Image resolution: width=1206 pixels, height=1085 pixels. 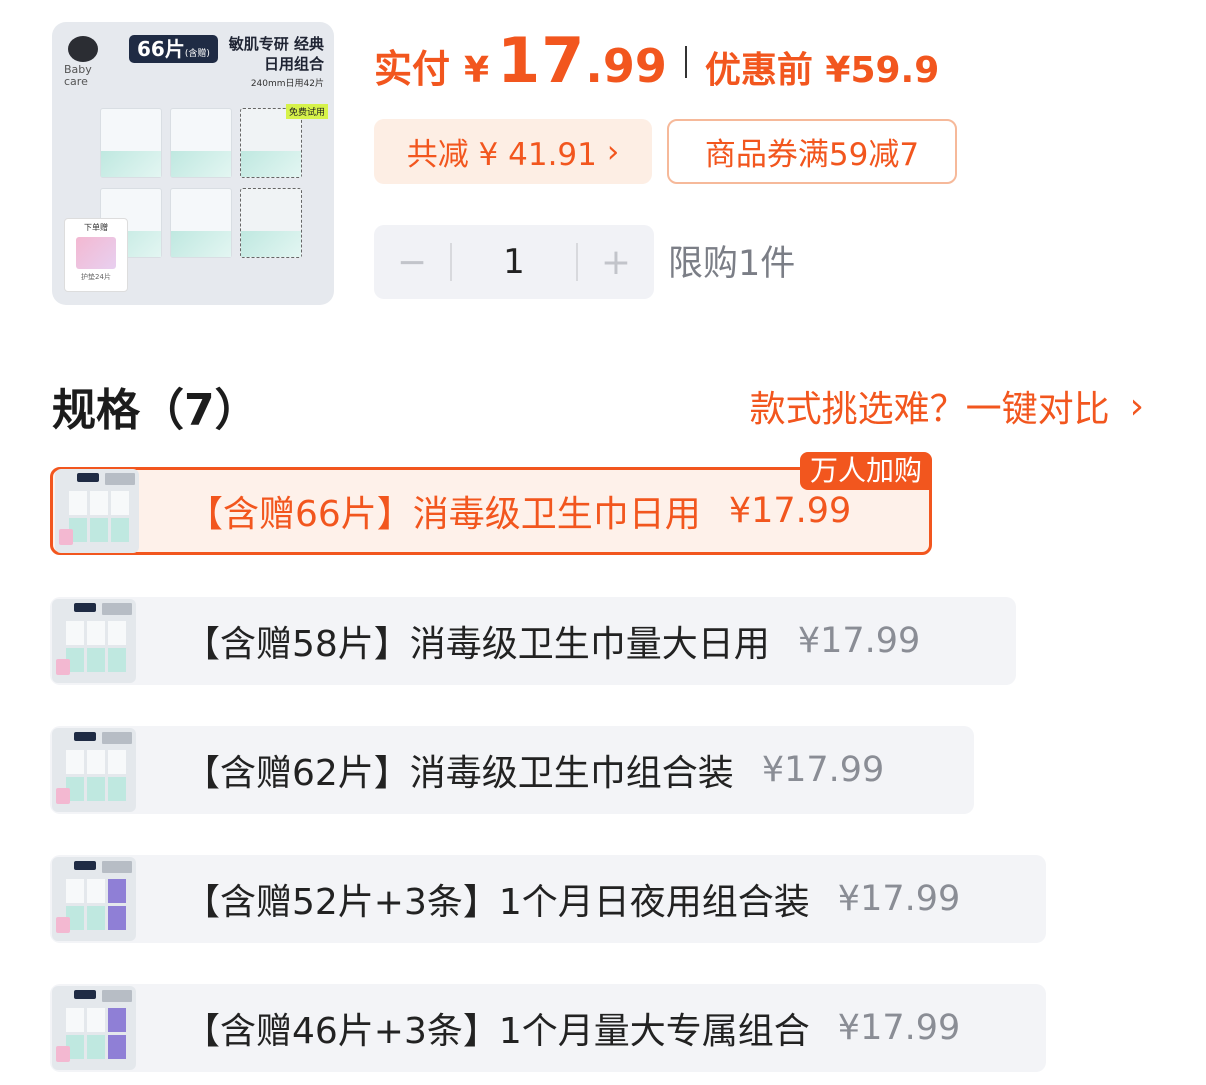 I want to click on spec-option: 【含赠46片+3条】1个月量大专属组合 ¥17.99, so click(x=548, y=1028).